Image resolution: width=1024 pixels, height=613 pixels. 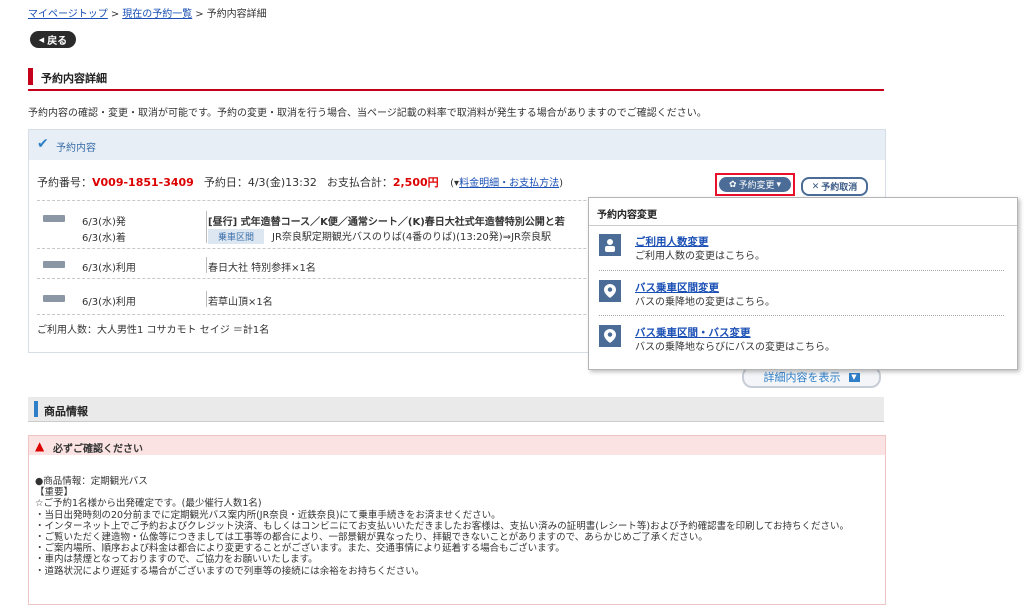 I want to click on menu-item-desc: バスの乗降地ならびにバスの変更はこちら。, so click(x=735, y=347).